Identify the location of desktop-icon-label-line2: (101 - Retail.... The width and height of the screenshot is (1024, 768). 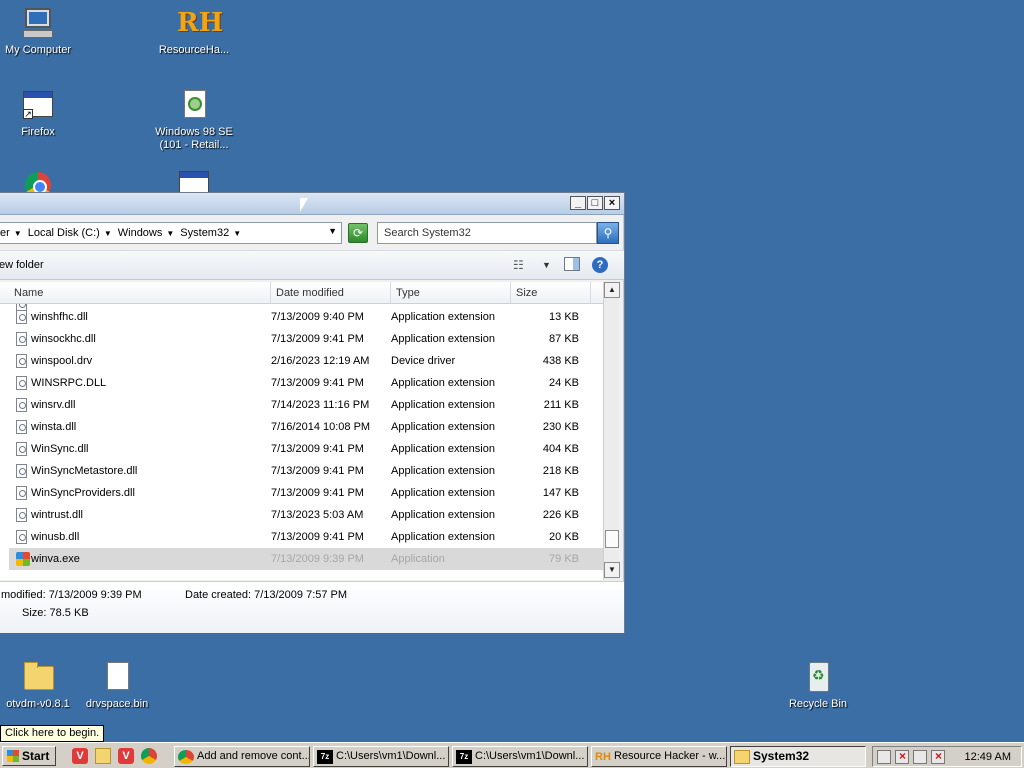
(194, 145).